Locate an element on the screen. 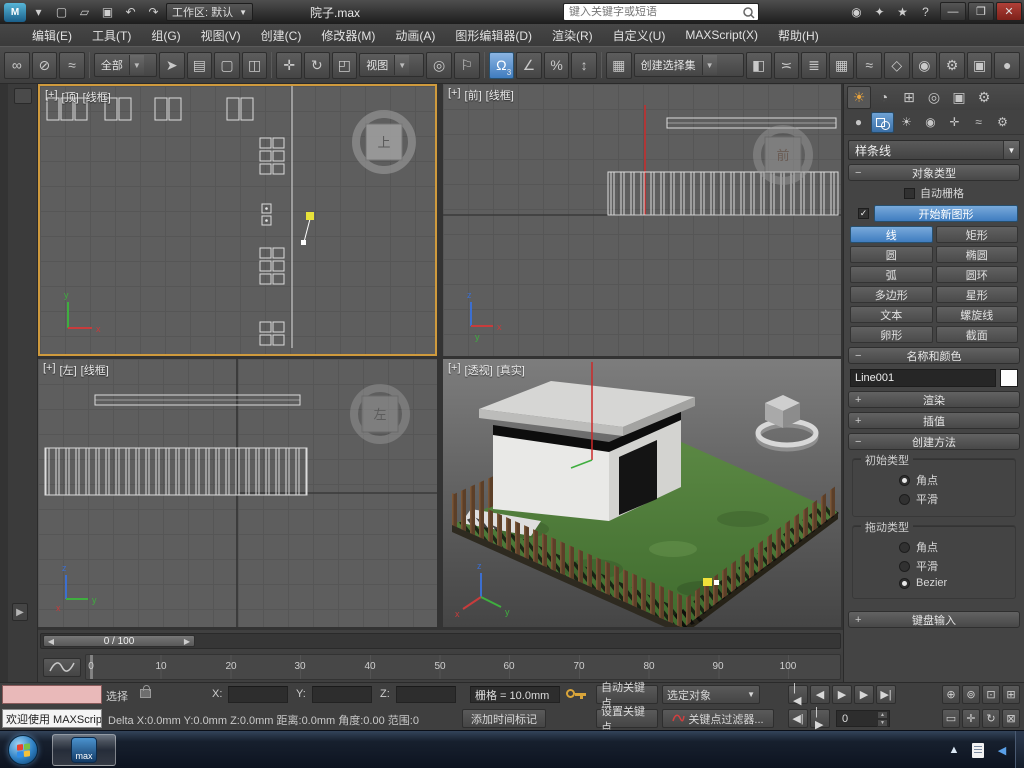 This screenshot has width=1024, height=768. prev-frame-icon: ◀ is located at coordinates (51, 641).